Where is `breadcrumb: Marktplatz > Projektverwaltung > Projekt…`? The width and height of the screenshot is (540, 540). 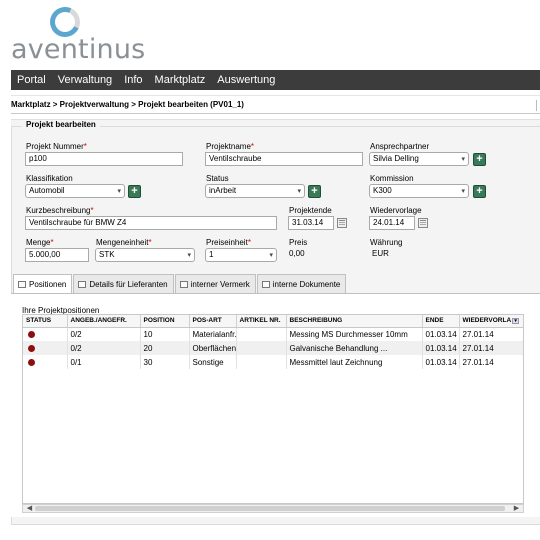 breadcrumb: Marktplatz > Projektverwaltung > Projekt… is located at coordinates (127, 104).